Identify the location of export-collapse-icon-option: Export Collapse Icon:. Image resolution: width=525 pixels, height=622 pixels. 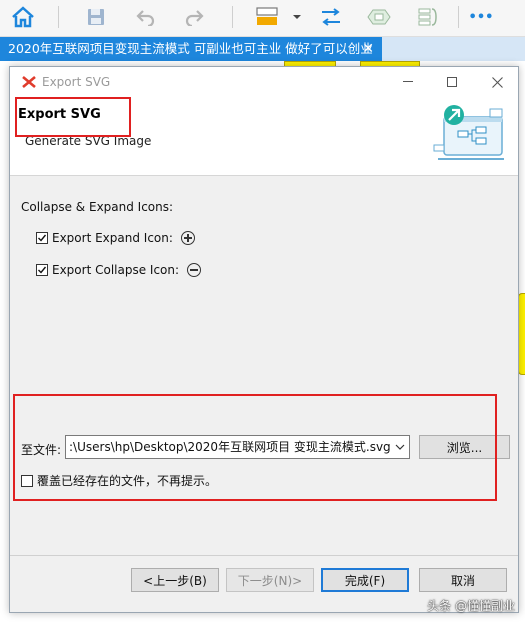
(119, 270).